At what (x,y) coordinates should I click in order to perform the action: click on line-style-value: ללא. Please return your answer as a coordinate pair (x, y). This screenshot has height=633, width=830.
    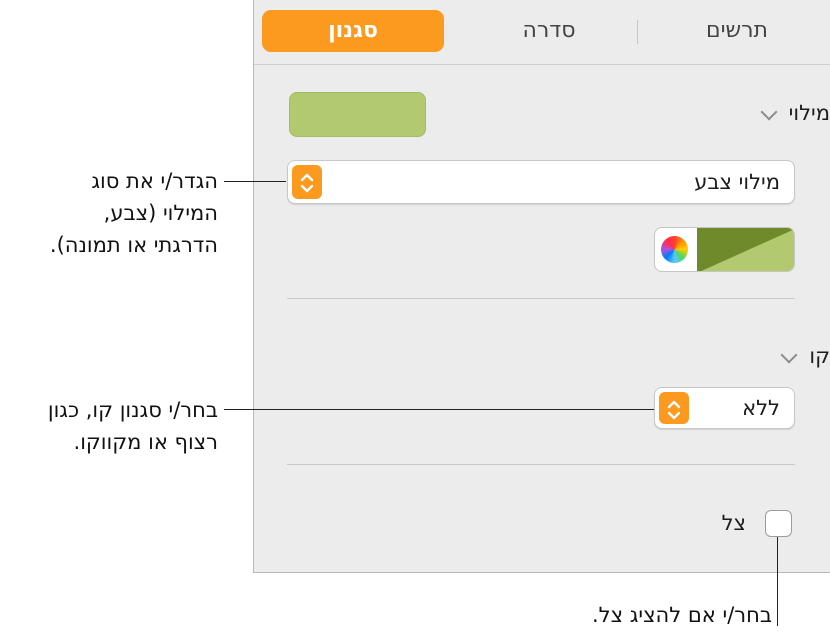
    Looking at the image, I should click on (761, 408).